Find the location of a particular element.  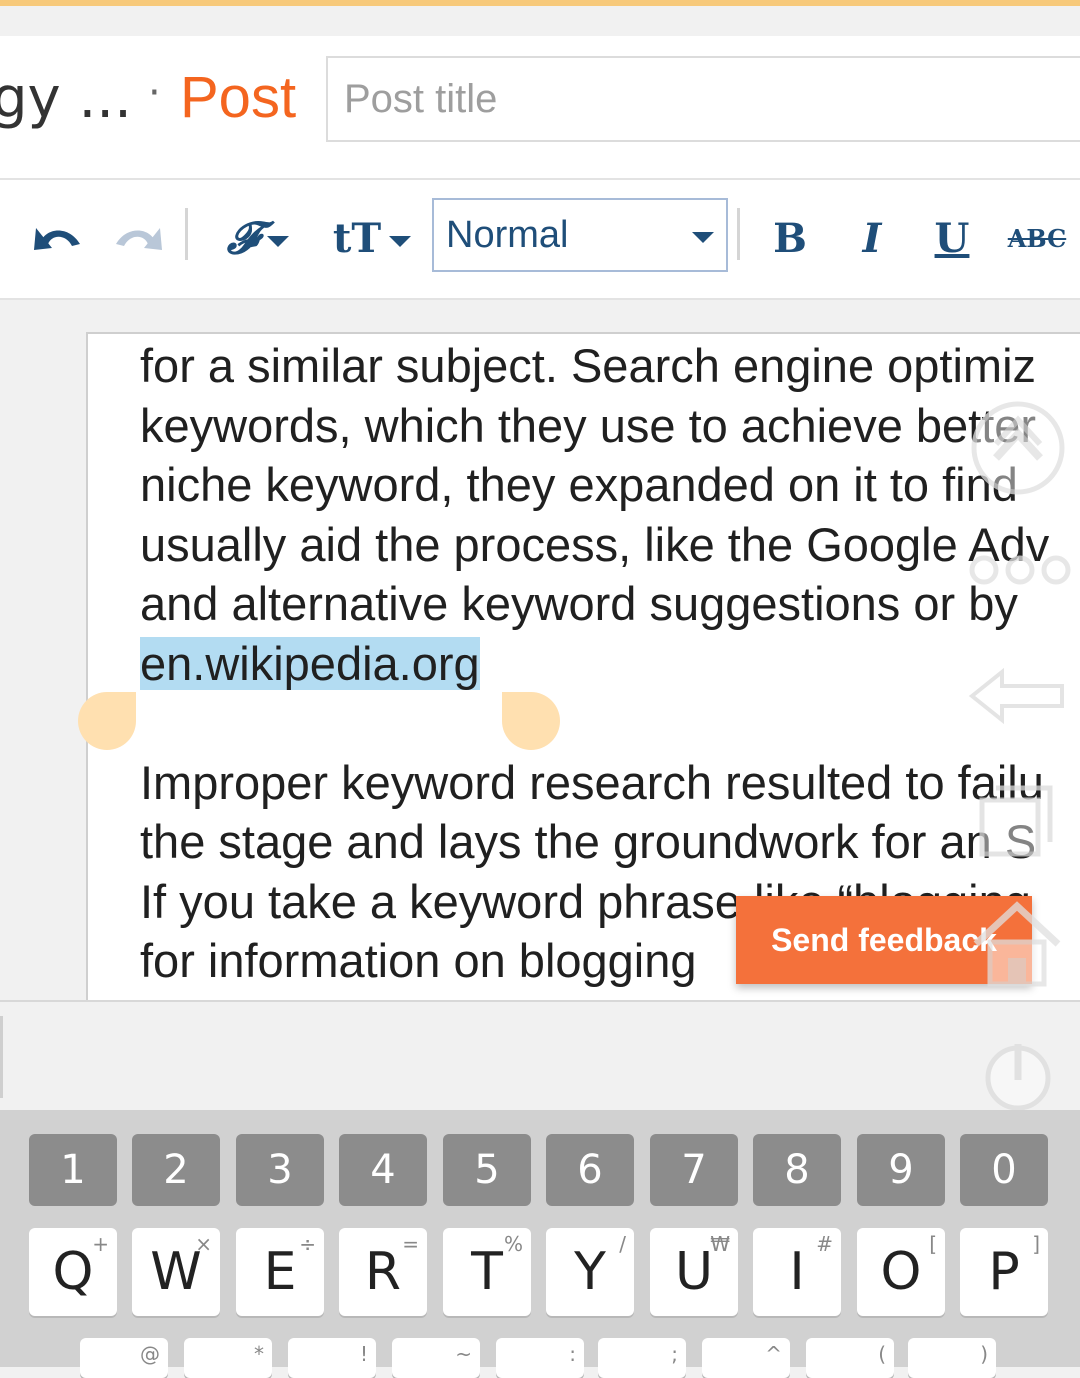

key-p: P] is located at coordinates (1004, 1272).